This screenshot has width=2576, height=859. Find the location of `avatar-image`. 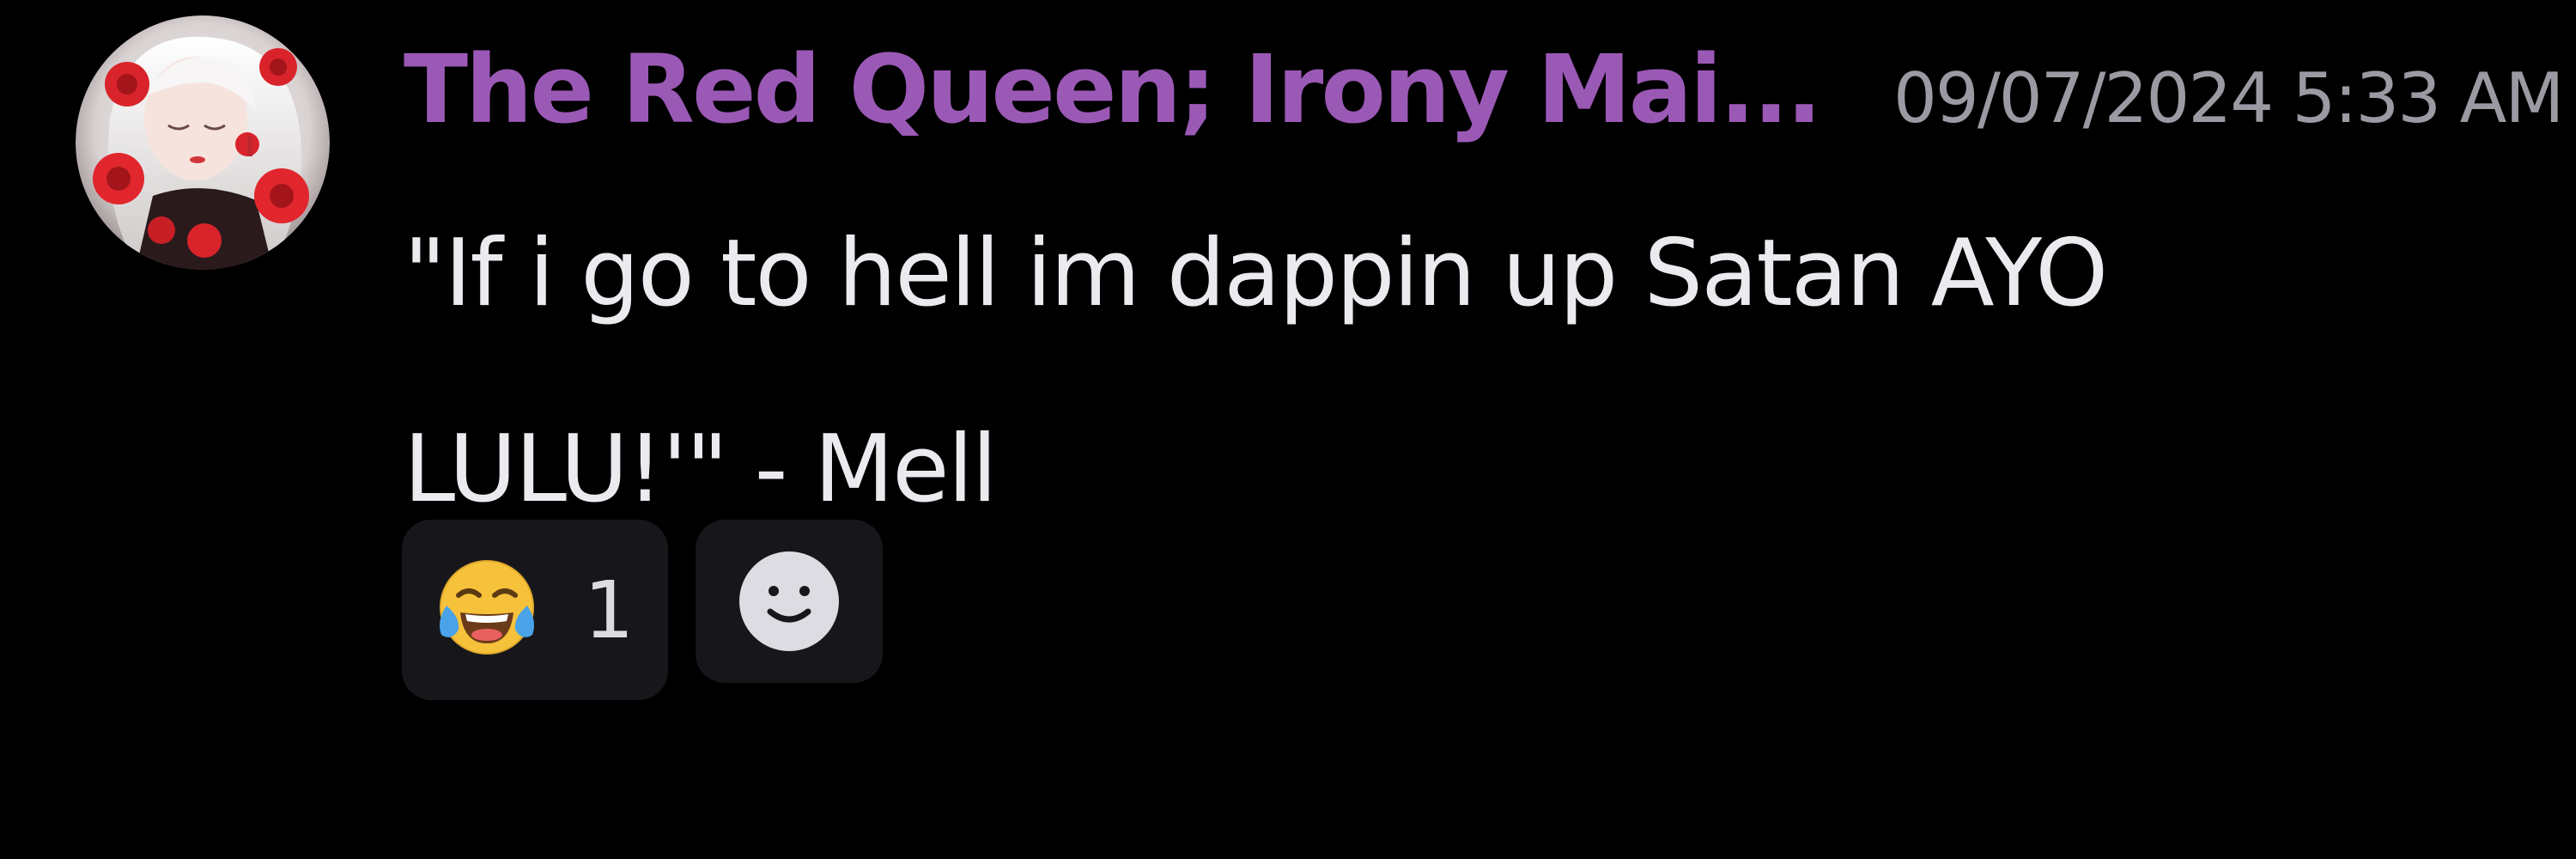

avatar-image is located at coordinates (203, 142).